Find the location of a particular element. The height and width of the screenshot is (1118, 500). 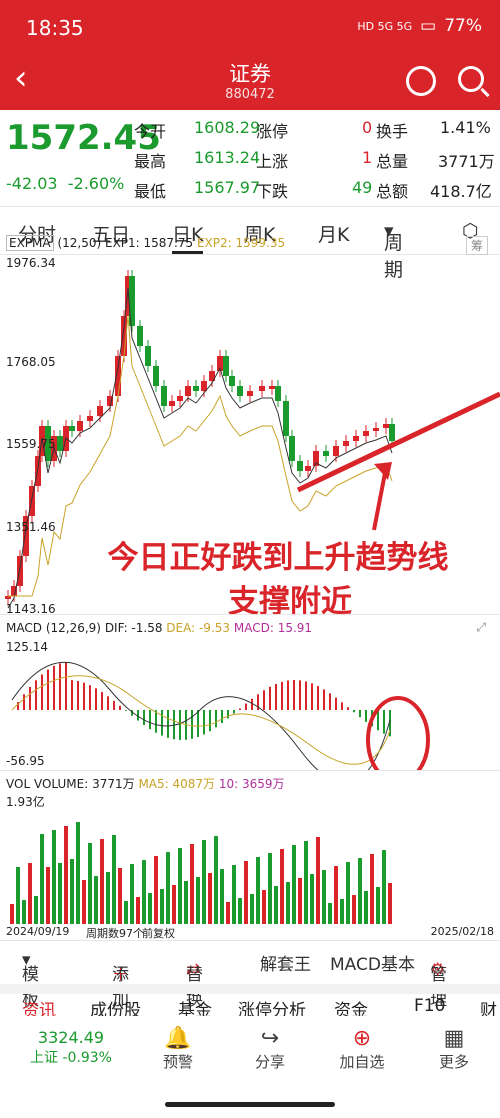

alert-icon is located at coordinates (421, 81).